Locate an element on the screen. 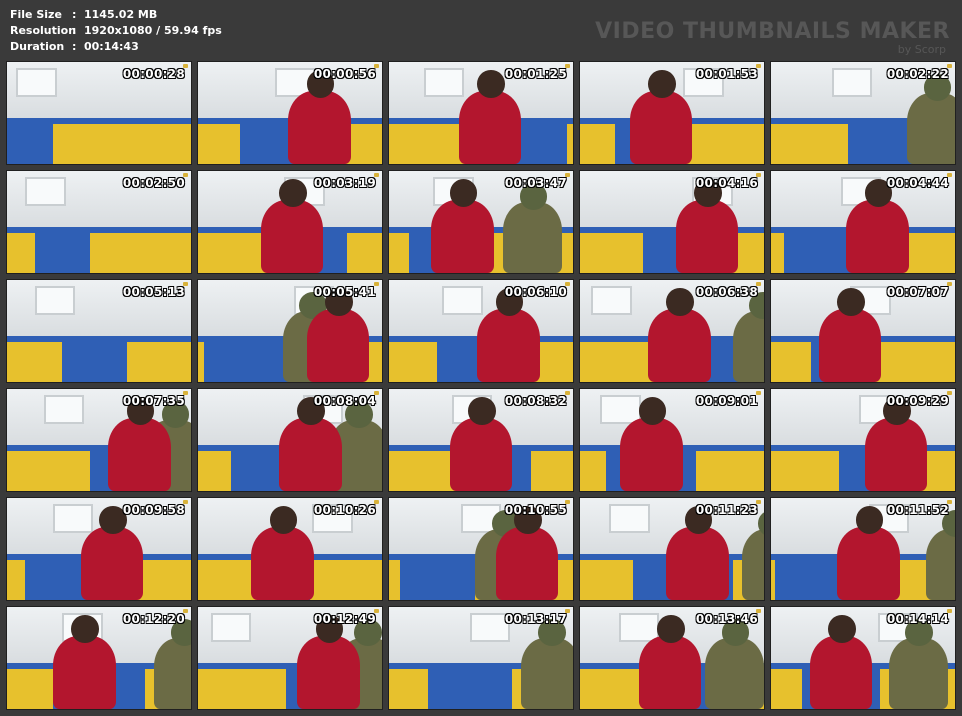 The image size is (962, 716). thumbnail: 00:05:13 is located at coordinates (99, 331).